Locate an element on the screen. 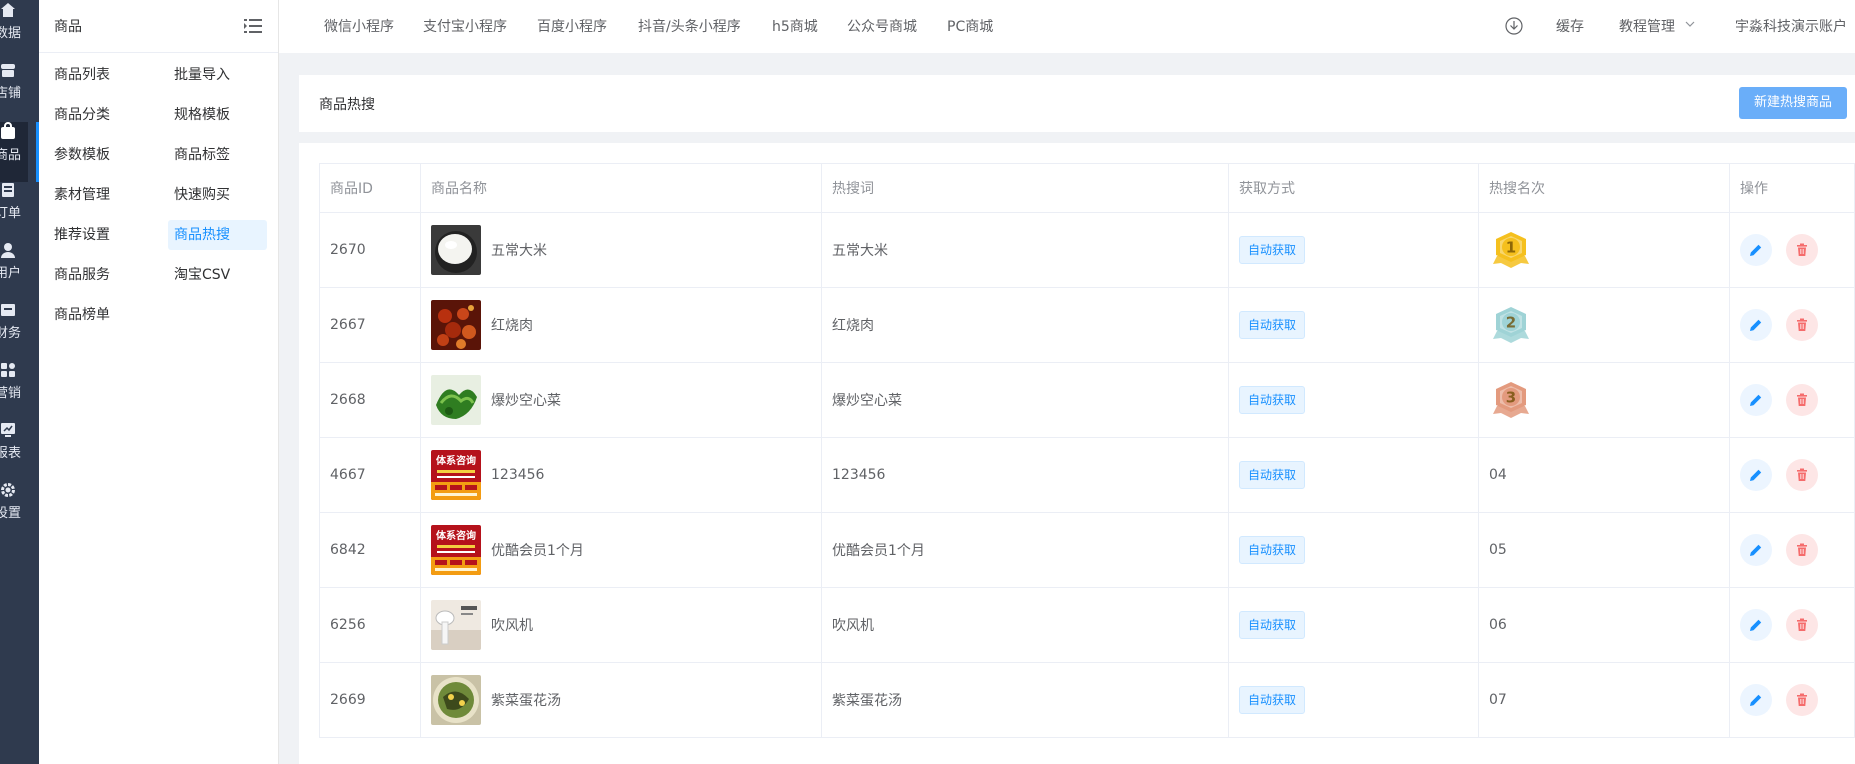 The width and height of the screenshot is (1855, 764). apps-icon is located at coordinates (8, 370).